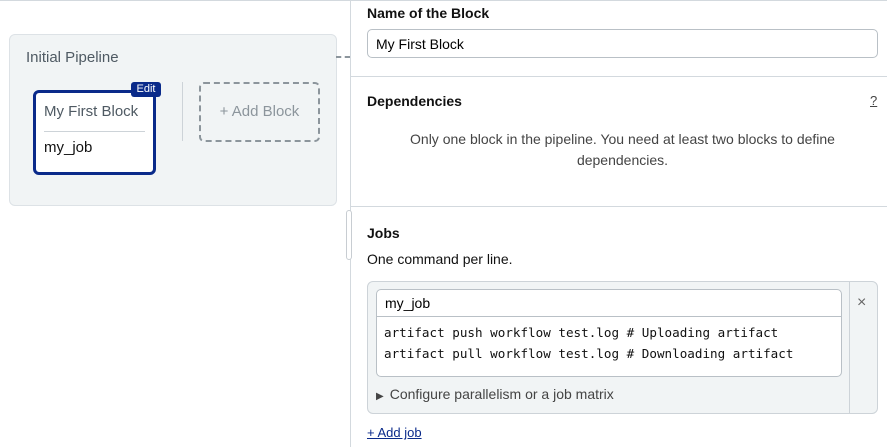  I want to click on jobs-hint: One command per line., so click(440, 259).